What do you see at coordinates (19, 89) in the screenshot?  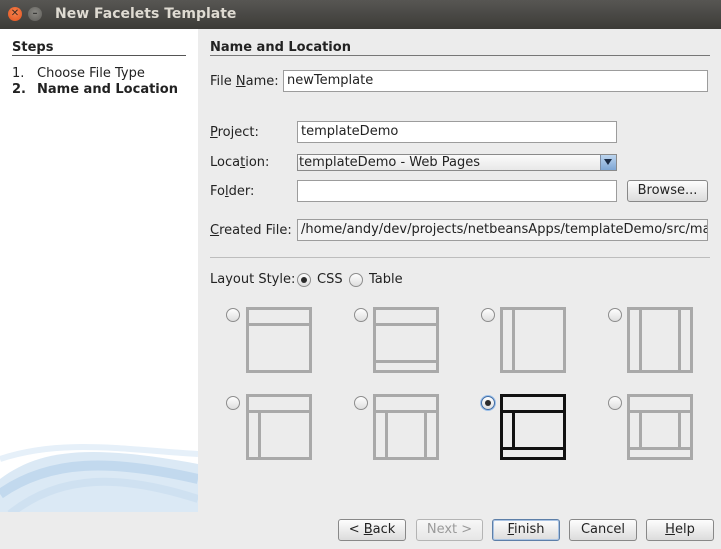 I see `step-number: 2.` at bounding box center [19, 89].